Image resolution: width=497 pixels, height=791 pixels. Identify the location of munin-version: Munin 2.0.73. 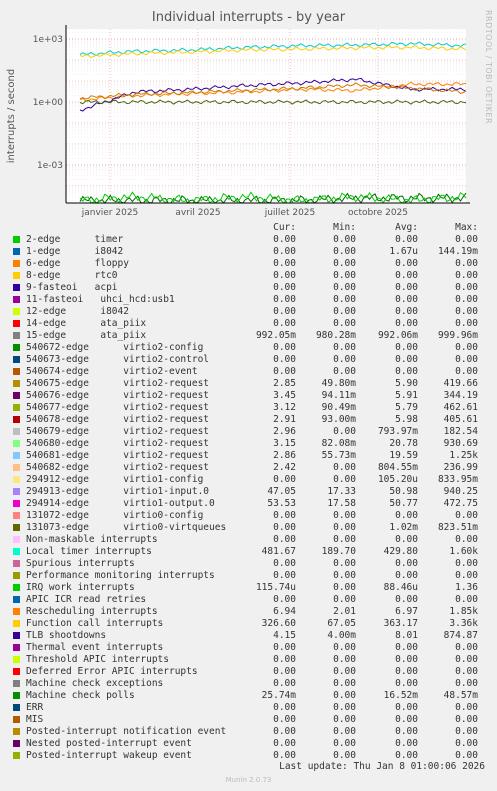
(248, 780).